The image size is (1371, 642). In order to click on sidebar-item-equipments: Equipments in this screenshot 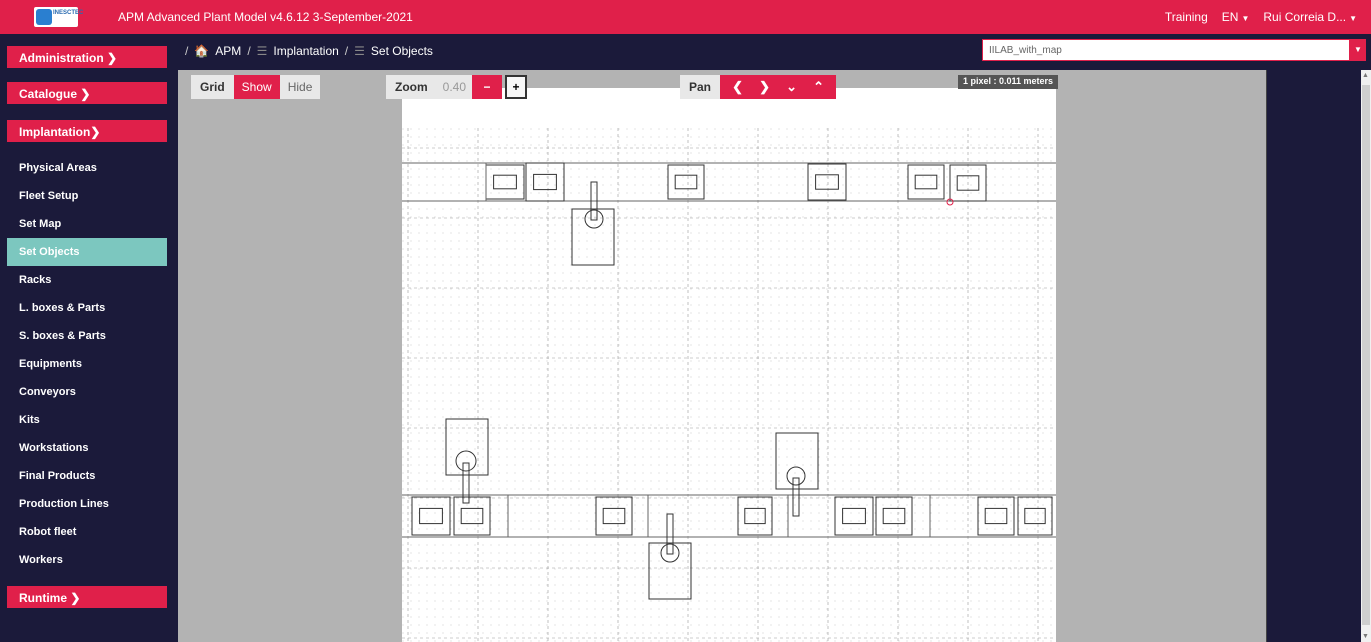, I will do `click(87, 364)`.